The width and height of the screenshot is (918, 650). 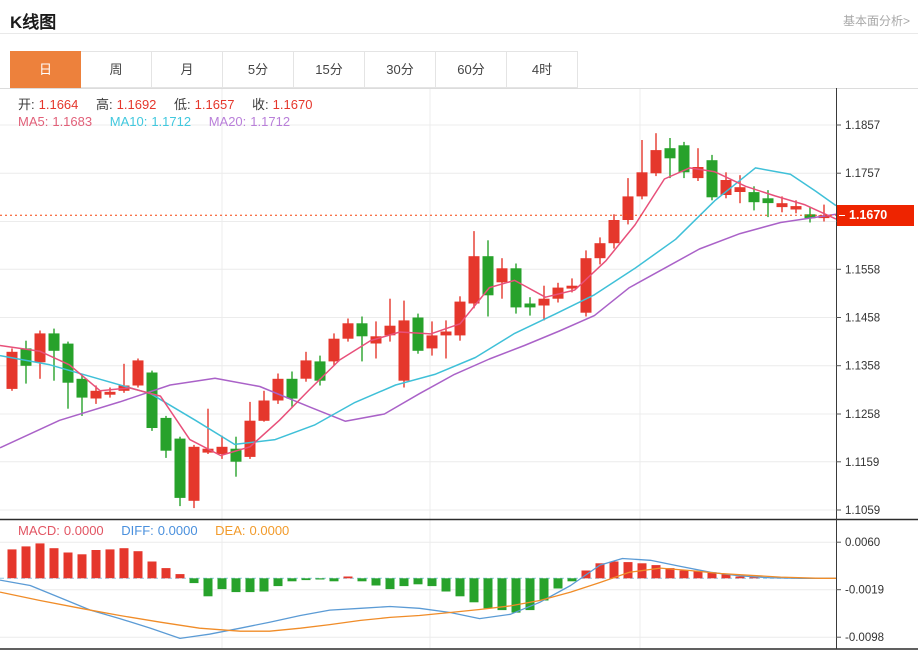 I want to click on price-axis-label: 1.1159, so click(x=862, y=463).